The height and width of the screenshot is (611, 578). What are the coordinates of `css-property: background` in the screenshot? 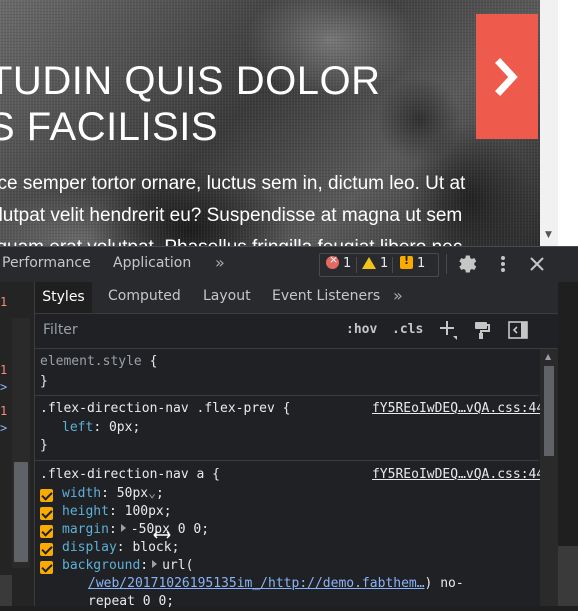 It's located at (101, 565).